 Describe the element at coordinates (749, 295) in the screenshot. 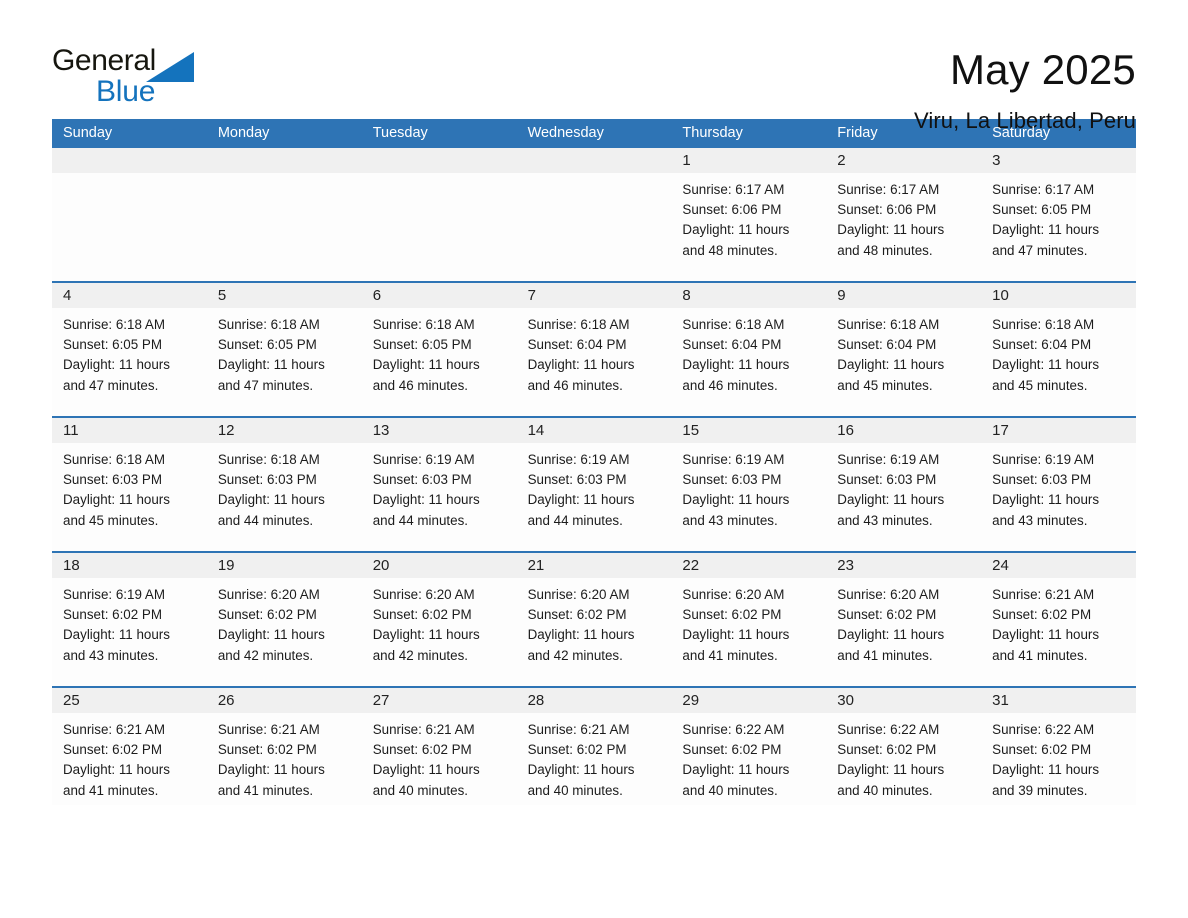

I see `day-number-band: 8` at that location.